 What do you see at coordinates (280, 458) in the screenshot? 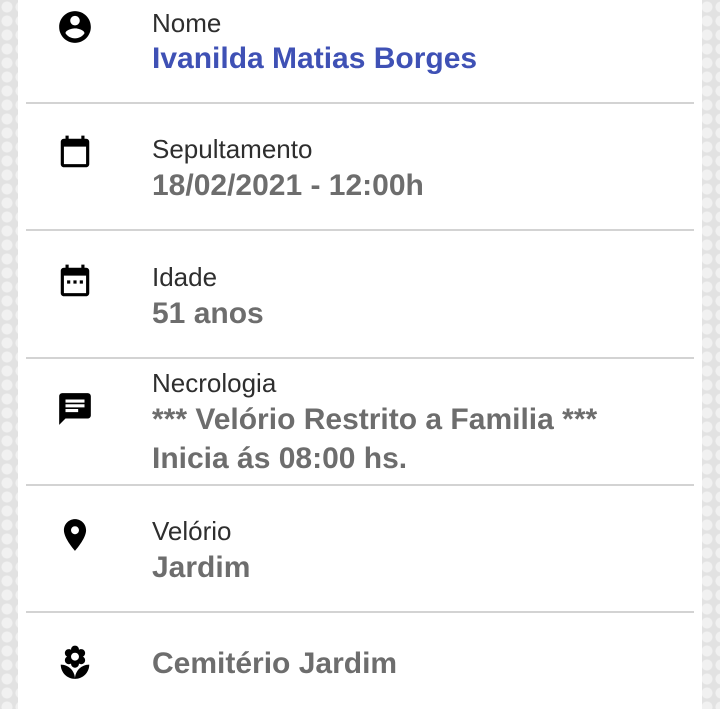
I see `necrologia-value-line2: Inicia ás 08:00 hs.` at bounding box center [280, 458].